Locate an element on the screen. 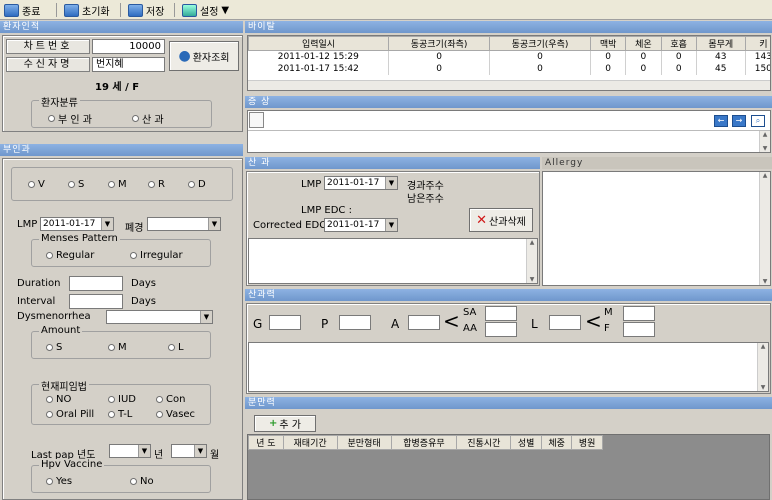 This screenshot has width=772, height=500. dysmenorrhea-select is located at coordinates (159, 317).